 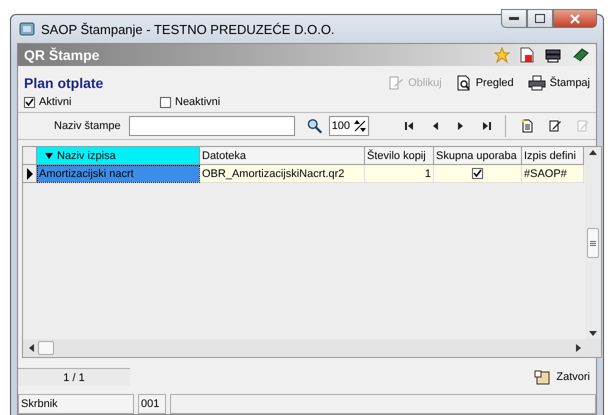 I want to click on table-cell: OBR_AmortizacijskiNacrt.qr2, so click(x=282, y=174).